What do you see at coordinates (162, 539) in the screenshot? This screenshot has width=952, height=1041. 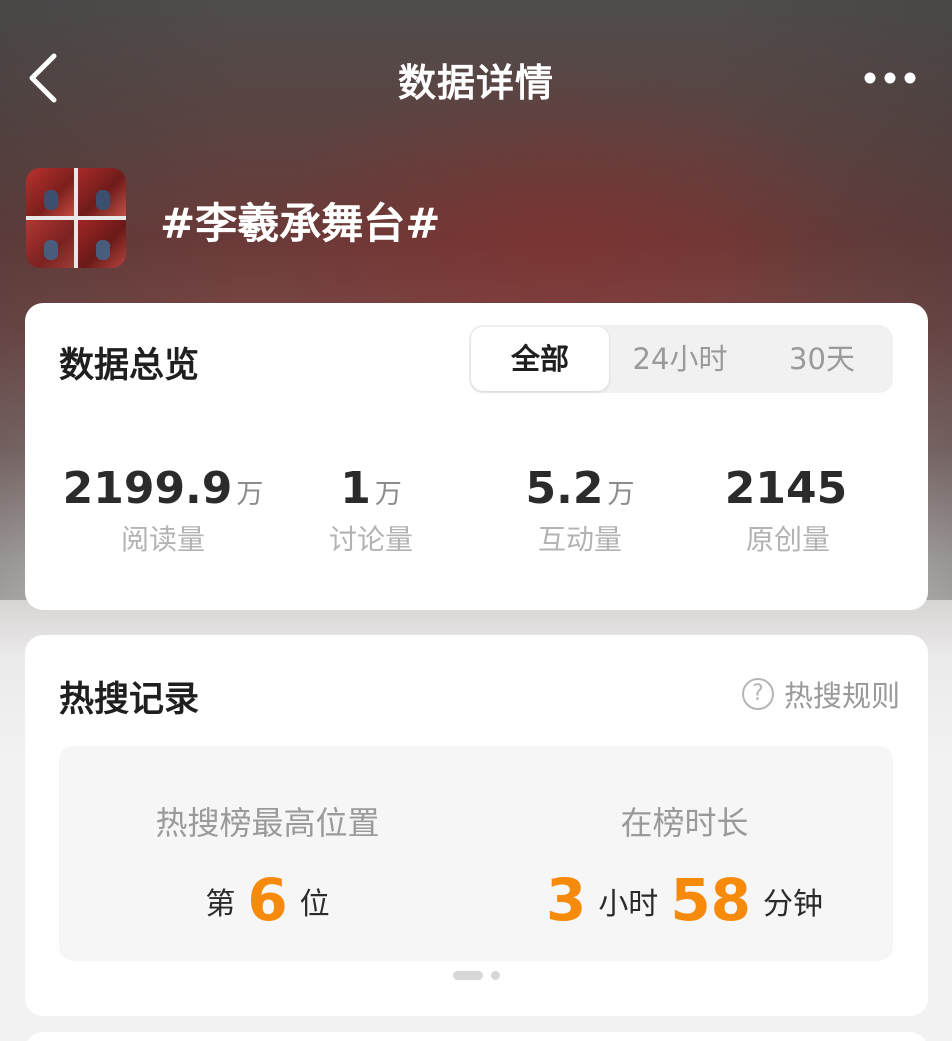 I see `stat-label: 阅读量` at bounding box center [162, 539].